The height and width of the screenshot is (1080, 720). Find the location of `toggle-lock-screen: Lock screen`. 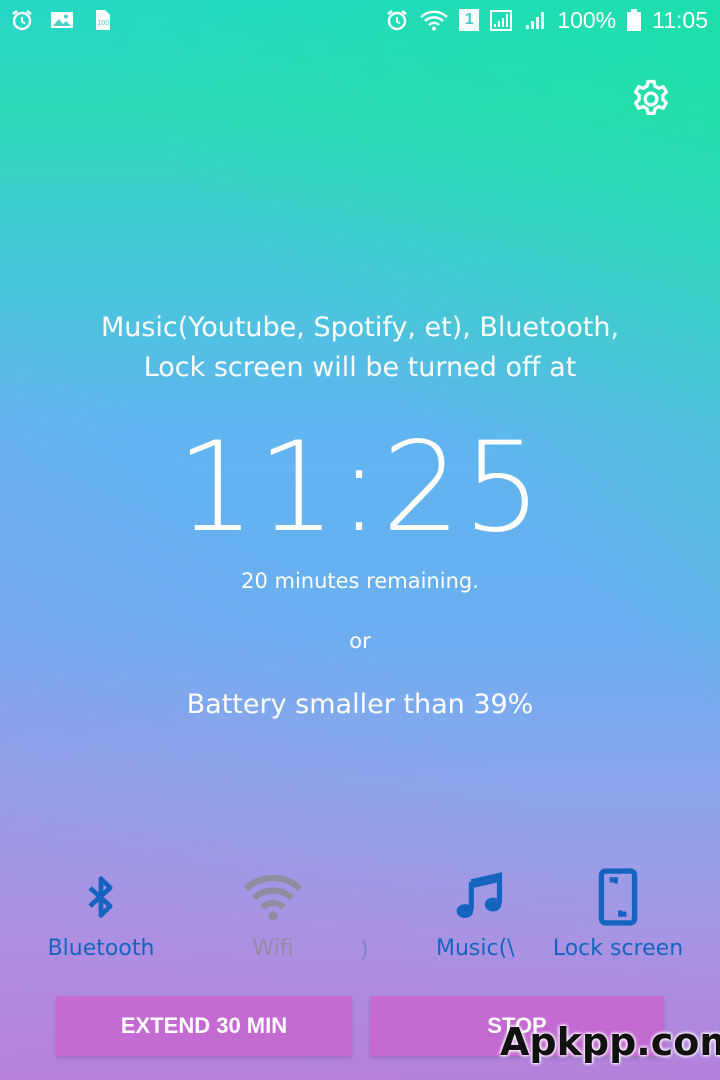

toggle-lock-screen: Lock screen is located at coordinates (618, 921).